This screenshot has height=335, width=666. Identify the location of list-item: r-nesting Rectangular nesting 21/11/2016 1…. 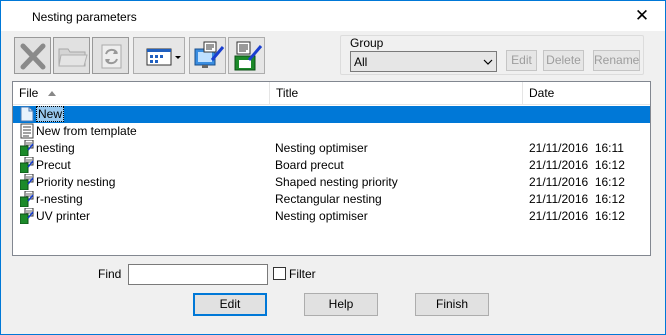
(331, 199).